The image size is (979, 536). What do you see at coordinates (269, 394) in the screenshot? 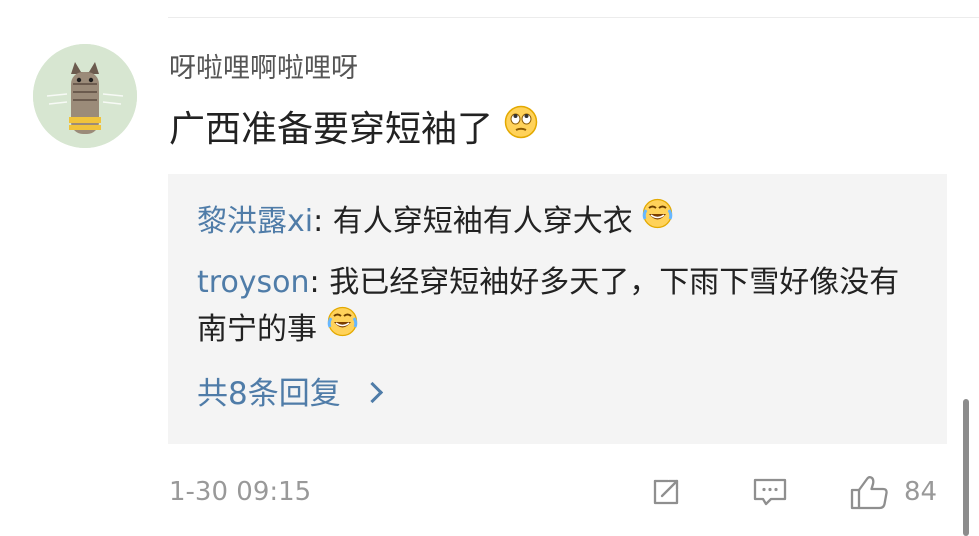
I see `reply-count-label: 共8条回复` at bounding box center [269, 394].